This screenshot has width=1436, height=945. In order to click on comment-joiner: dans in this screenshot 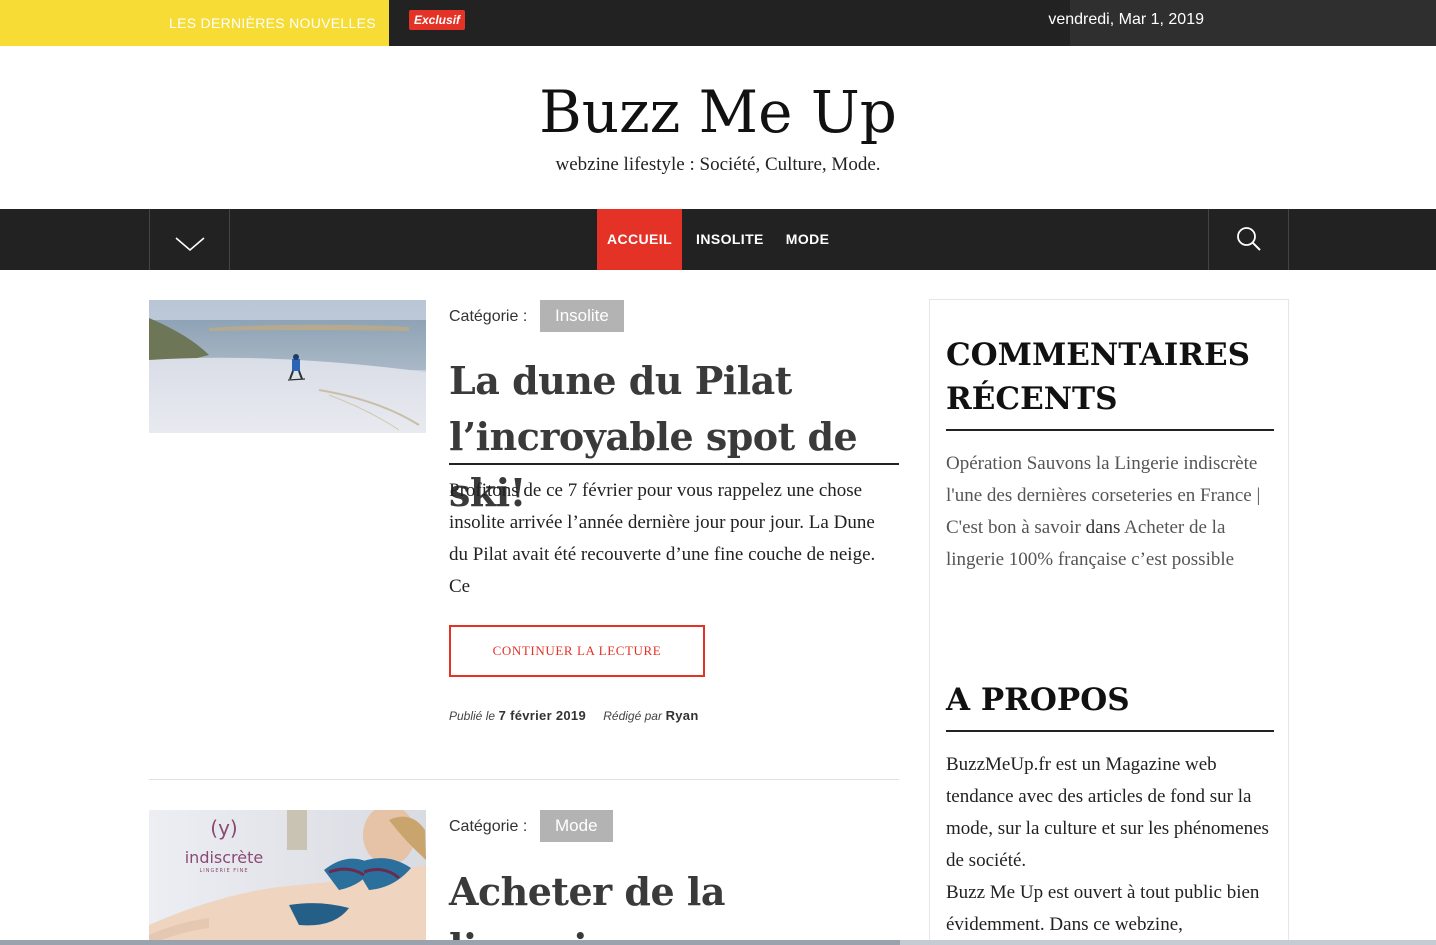, I will do `click(1103, 527)`.